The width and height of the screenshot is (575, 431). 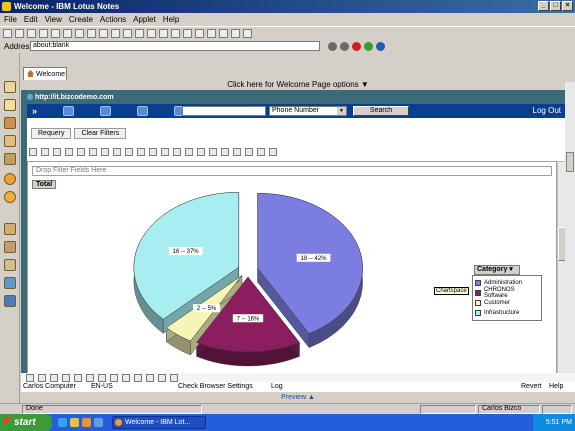 I want to click on expand-icon, so click(x=213, y=152).